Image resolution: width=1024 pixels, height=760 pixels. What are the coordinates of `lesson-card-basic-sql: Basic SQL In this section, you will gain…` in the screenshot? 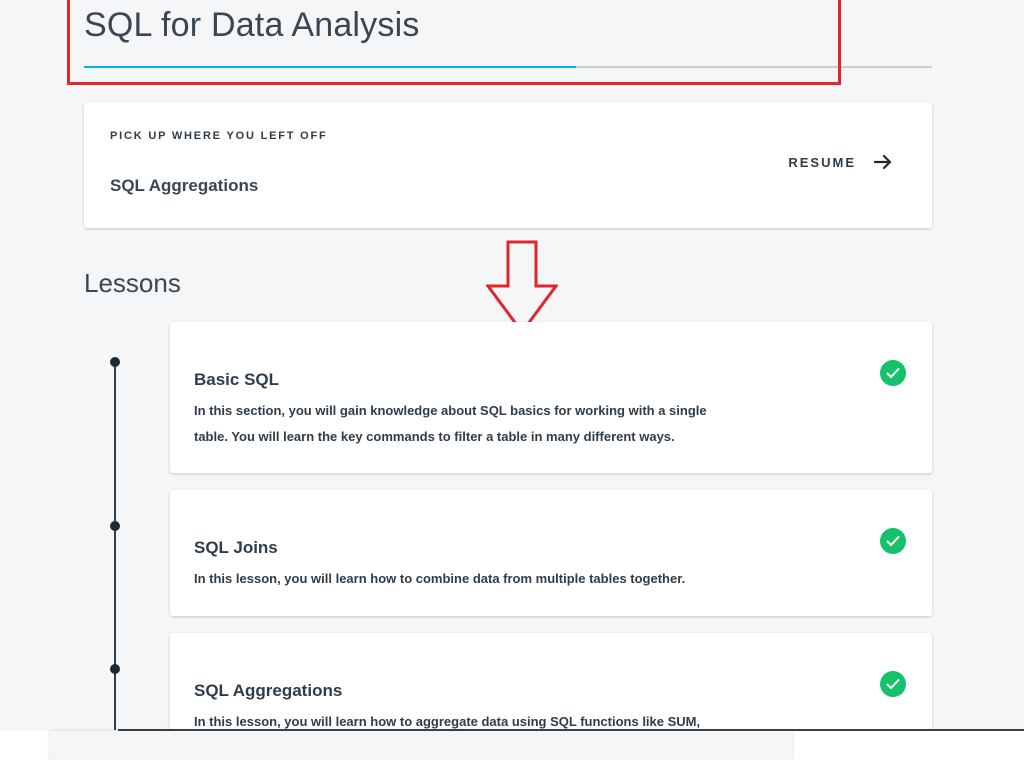 It's located at (551, 397).